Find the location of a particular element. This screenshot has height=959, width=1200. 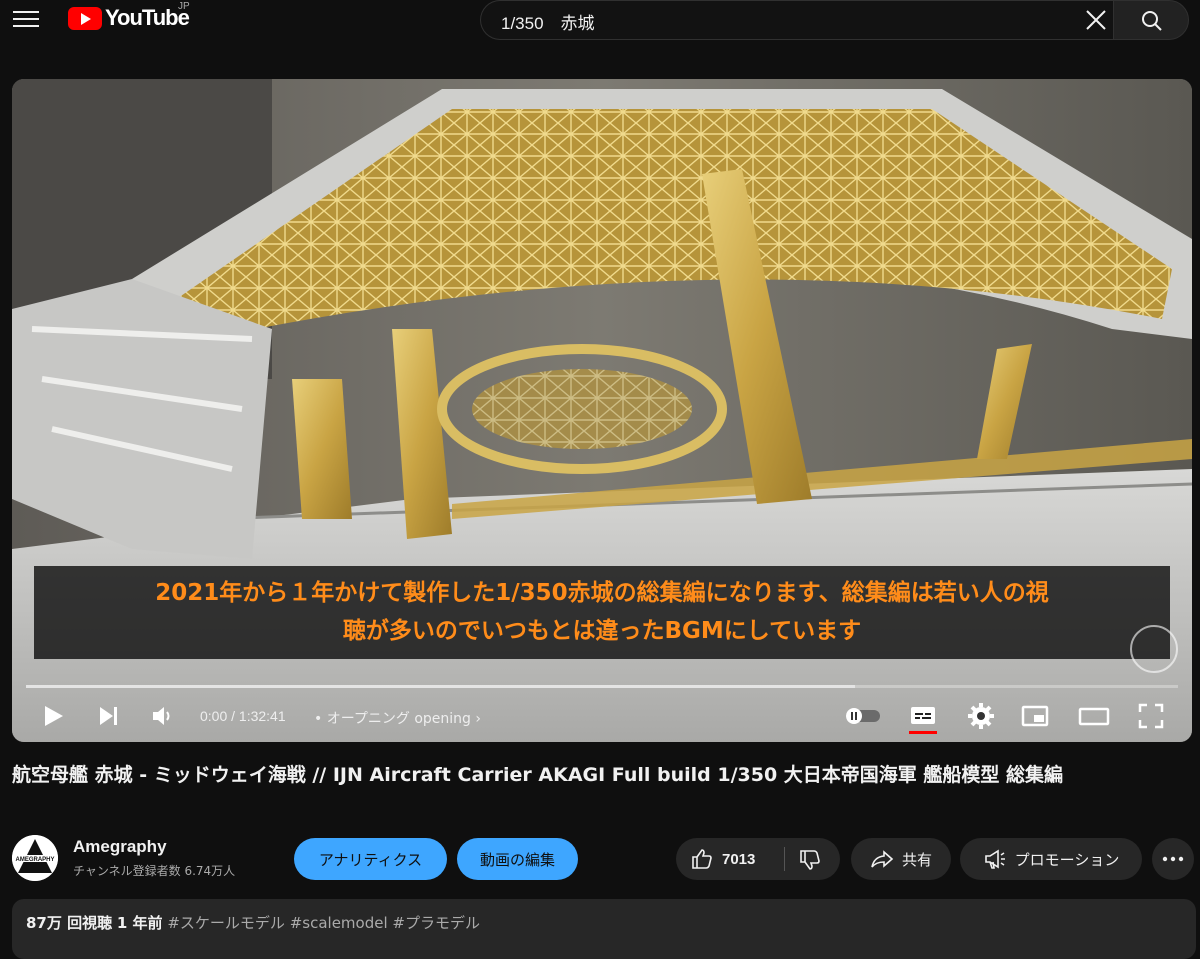

logo-wordmark: YouTube is located at coordinates (147, 17).